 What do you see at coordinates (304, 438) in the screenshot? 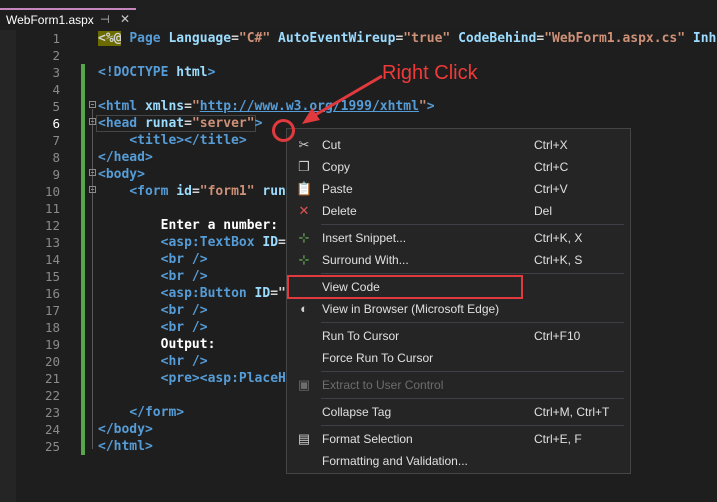
I see `format-selection-icon: ▤` at bounding box center [304, 438].